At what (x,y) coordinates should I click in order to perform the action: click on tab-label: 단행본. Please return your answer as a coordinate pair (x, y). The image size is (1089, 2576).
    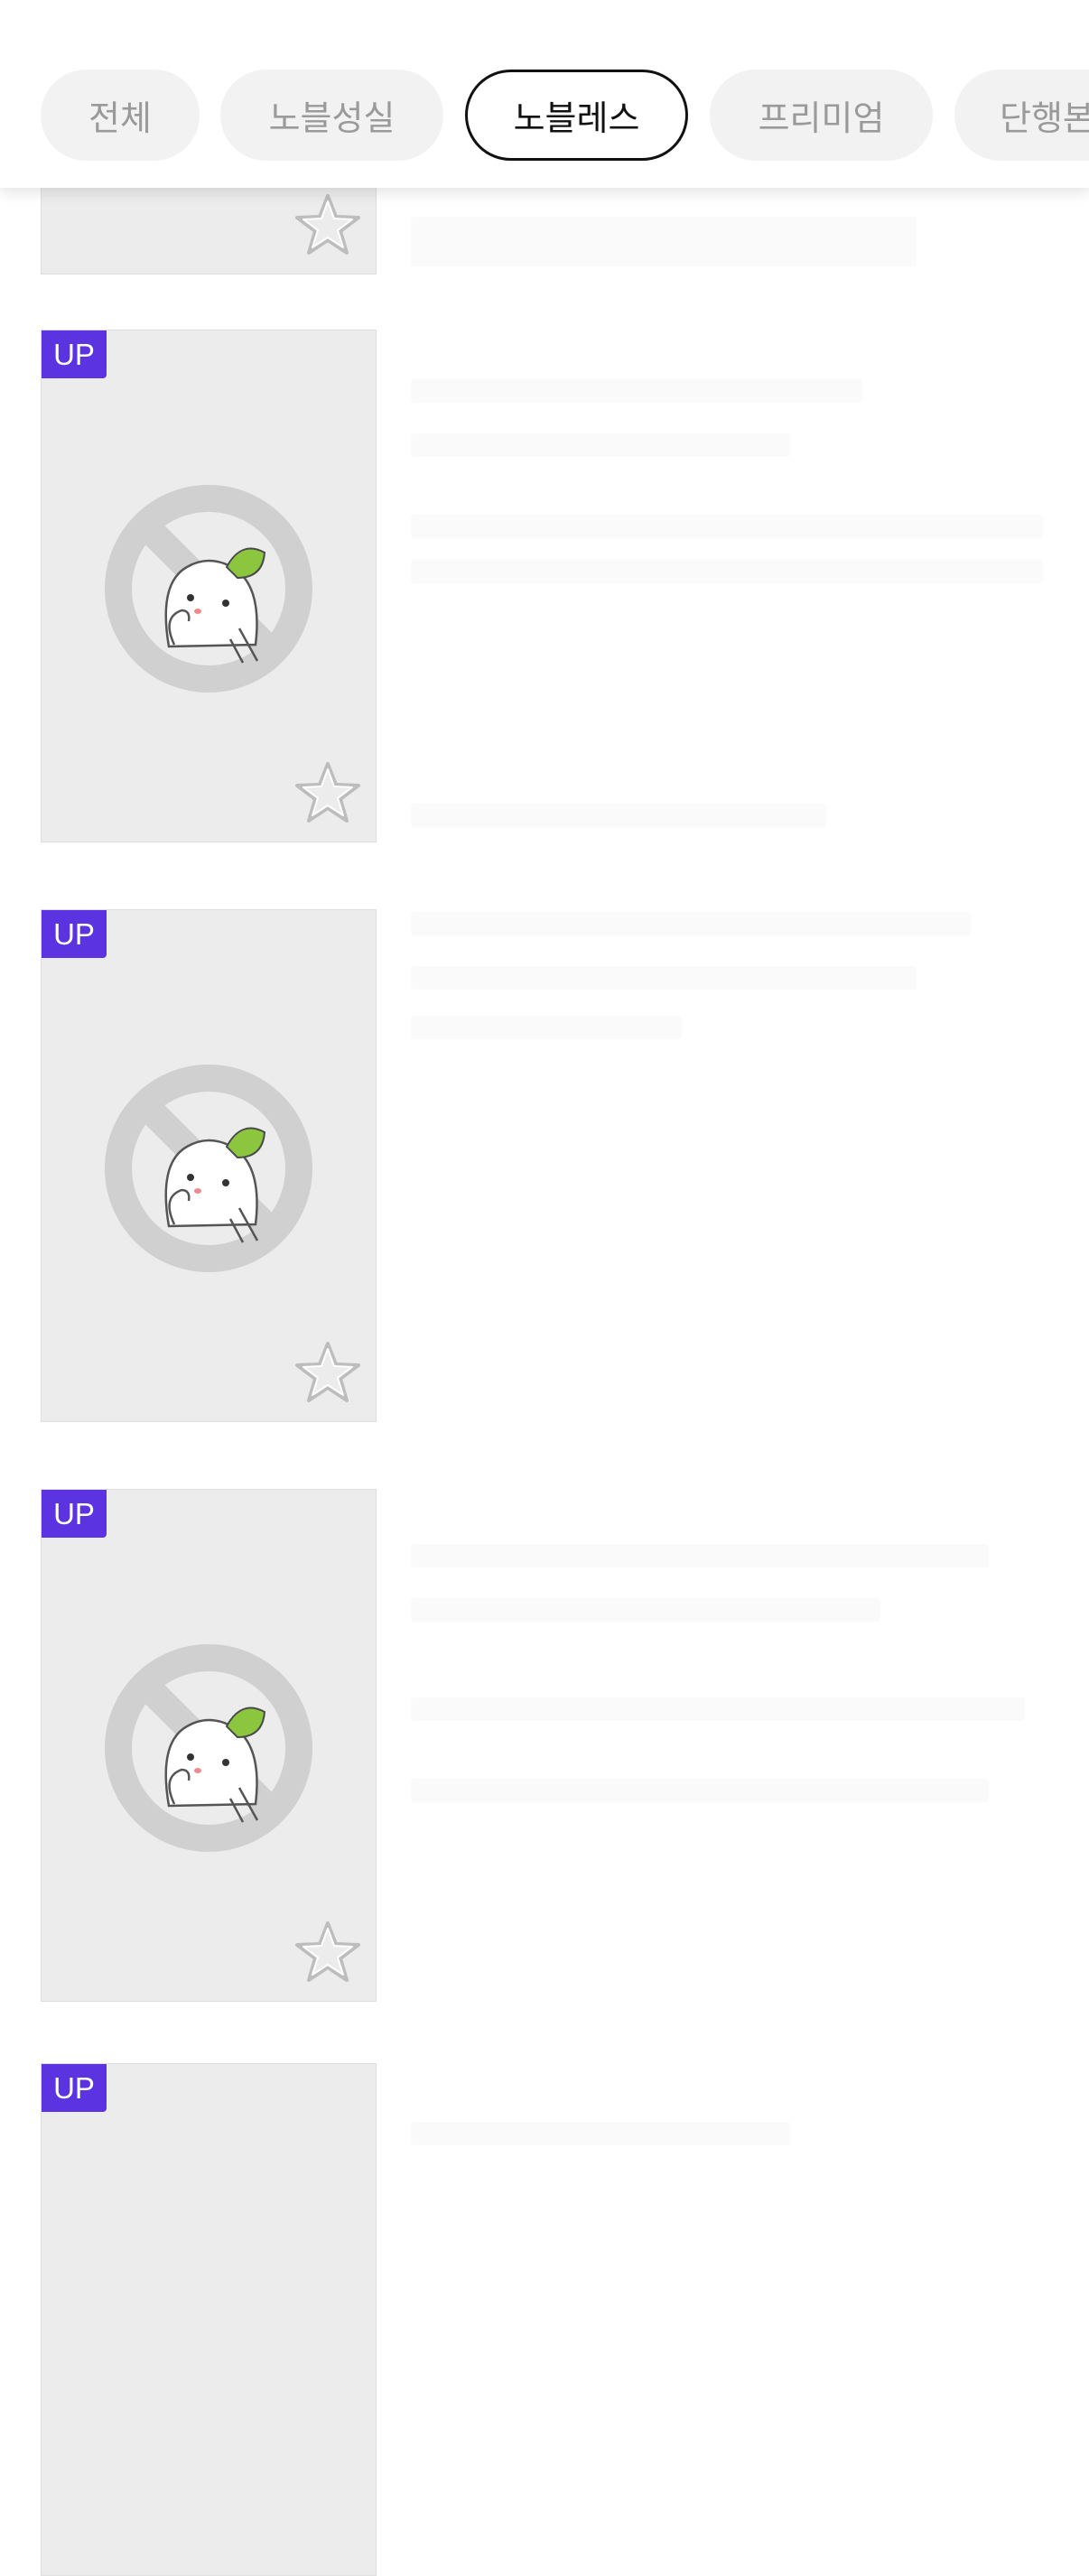
    Looking at the image, I should click on (1045, 119).